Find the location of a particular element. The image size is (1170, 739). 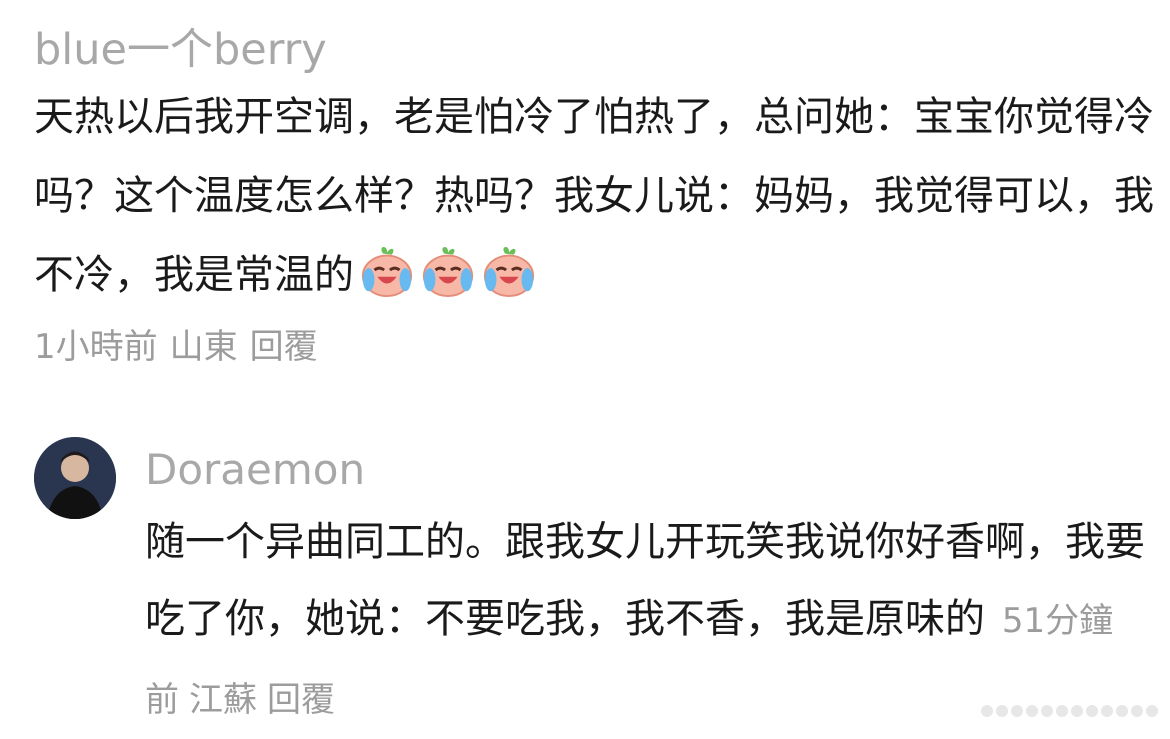

avatar is located at coordinates (75, 478).